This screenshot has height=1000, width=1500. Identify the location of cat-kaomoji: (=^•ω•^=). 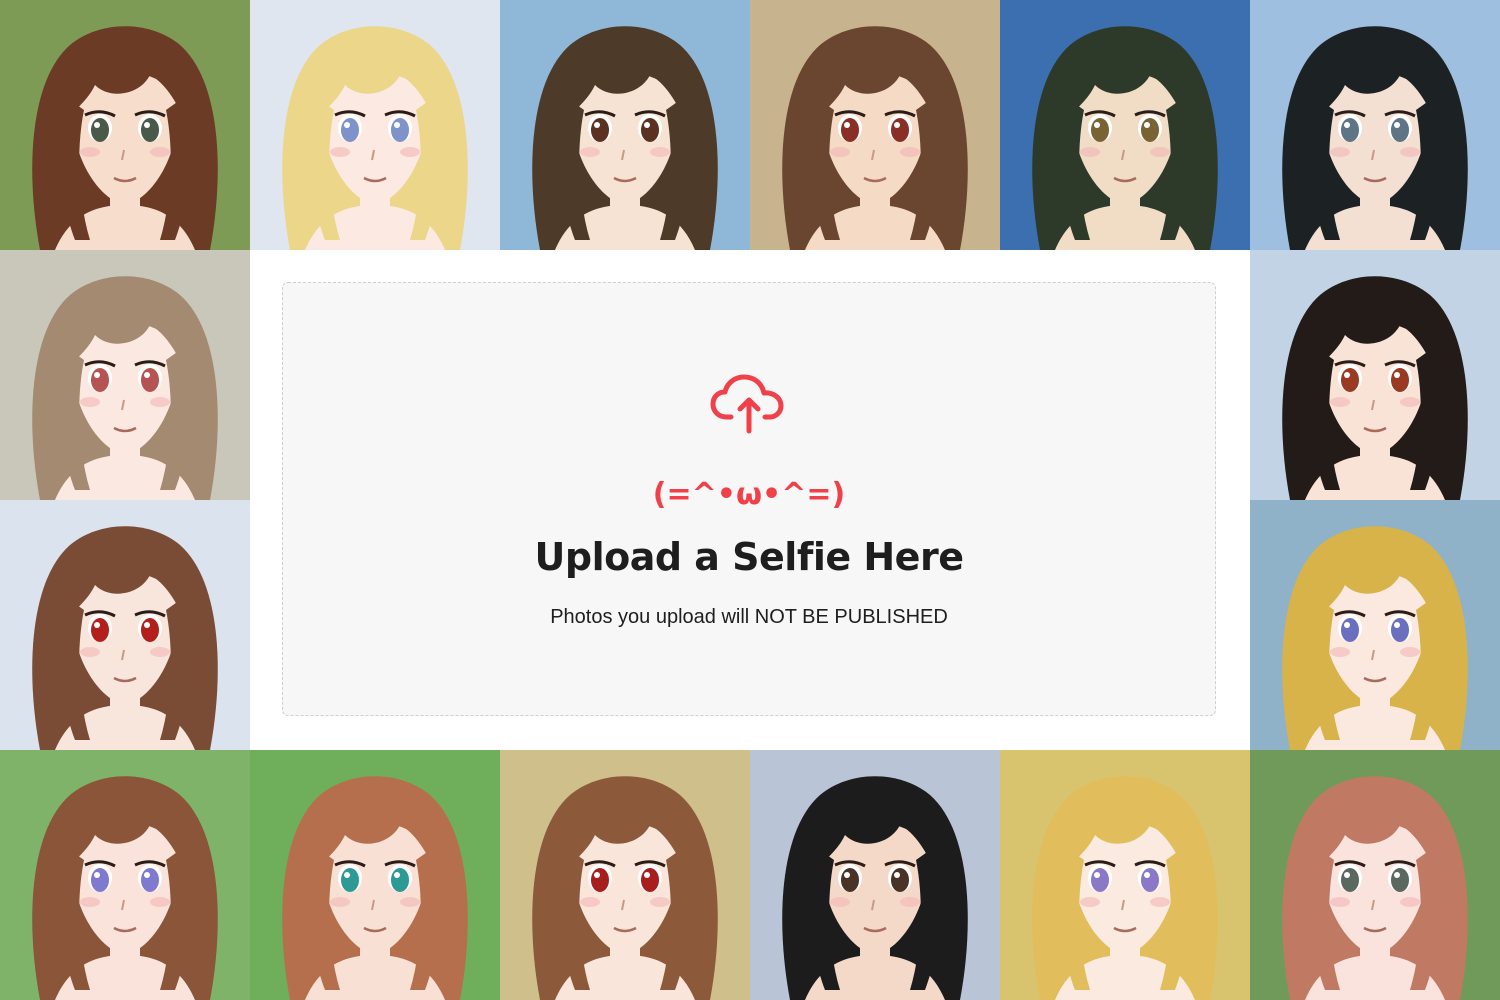
(749, 494).